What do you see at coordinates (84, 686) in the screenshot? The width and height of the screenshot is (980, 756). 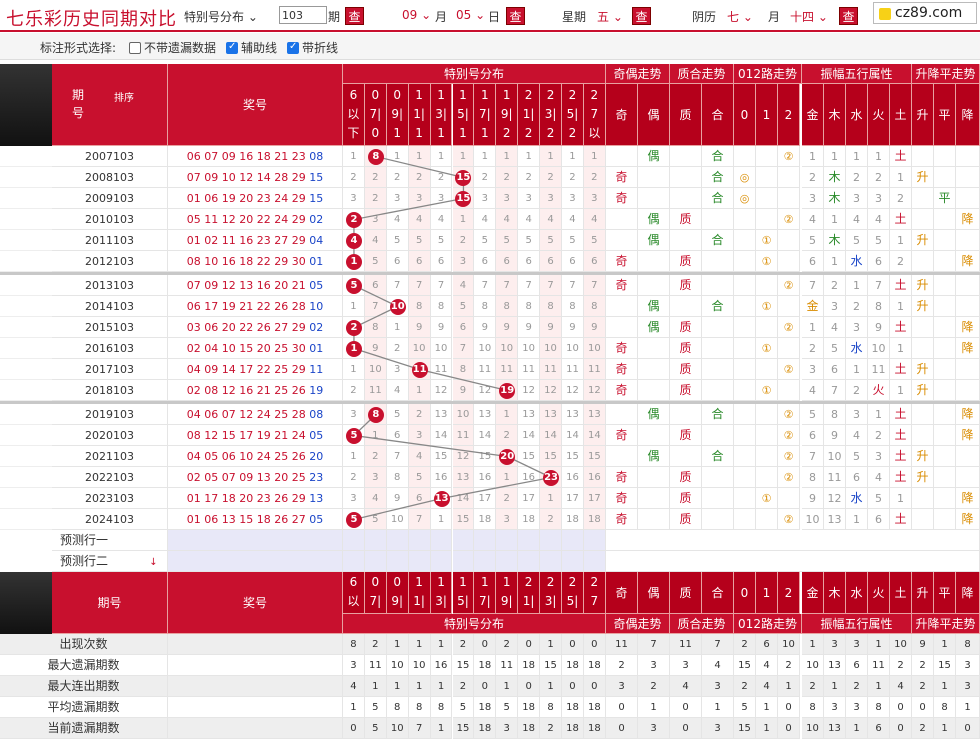 I see `stat-row-label: 最大连出期数` at bounding box center [84, 686].